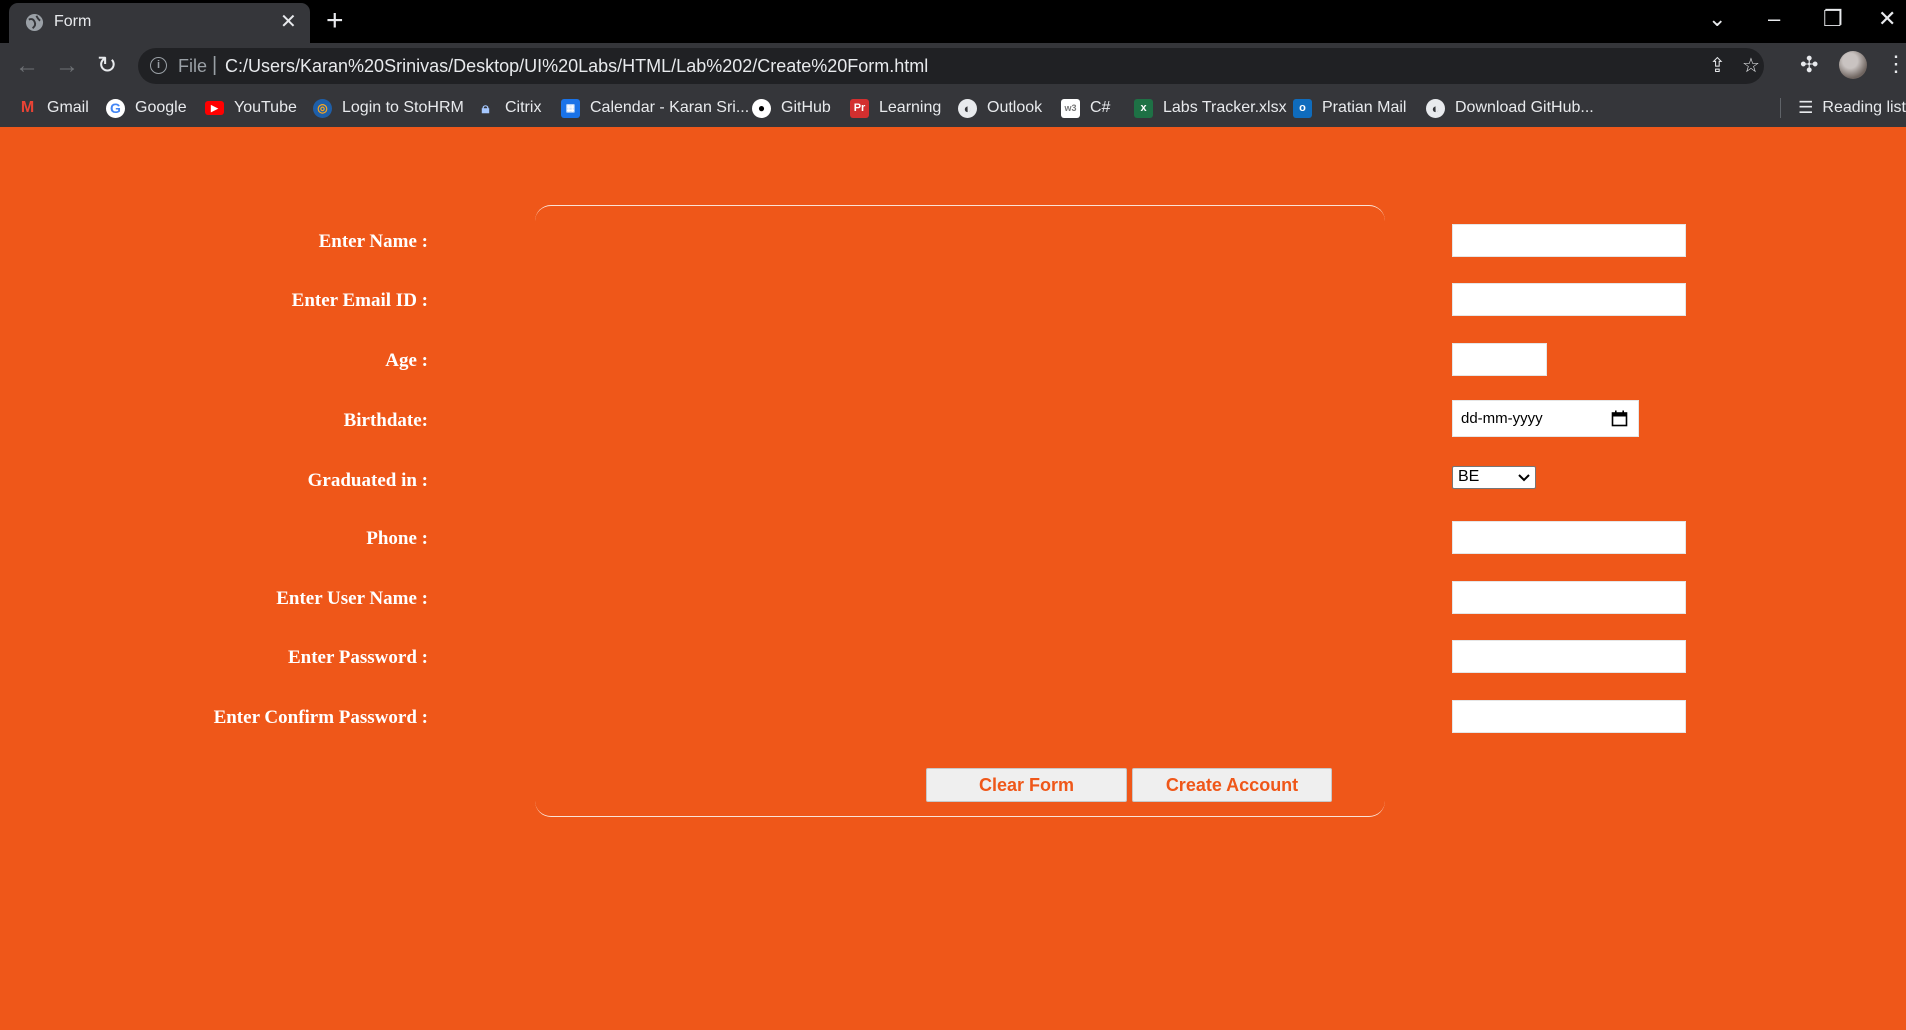  Describe the element at coordinates (1302, 108) in the screenshot. I see `outlook-icon: o` at that location.